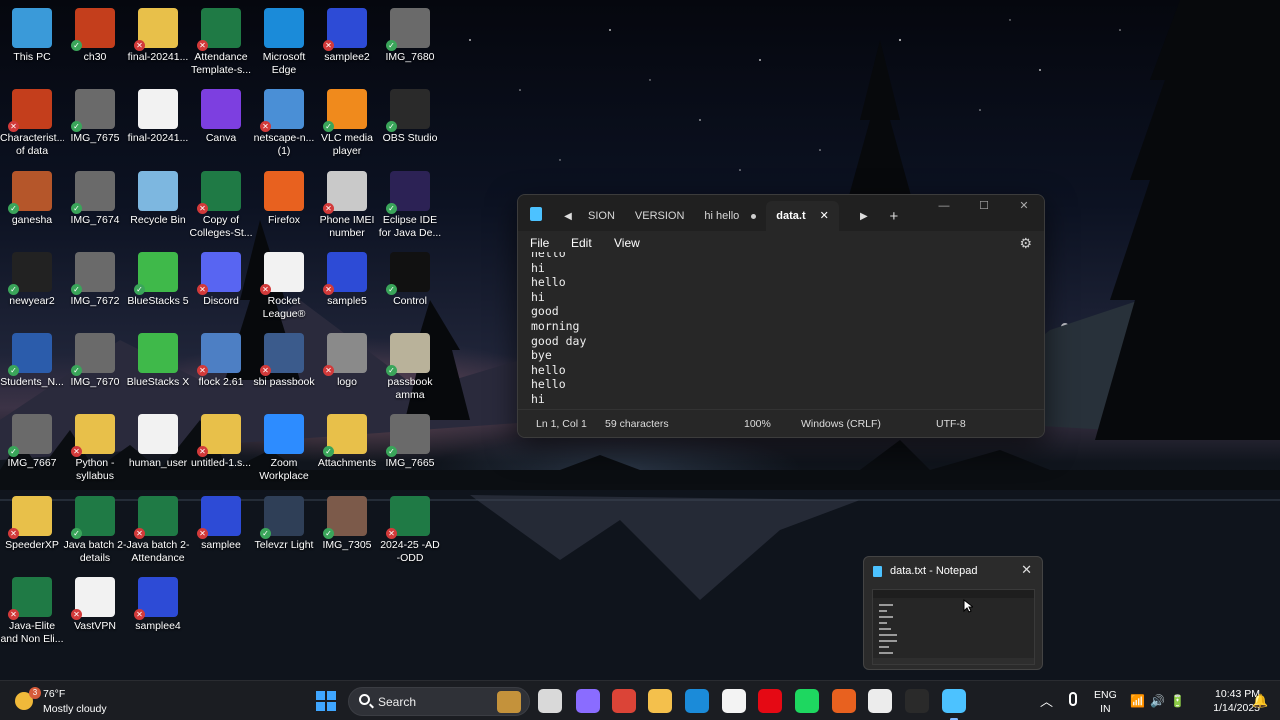  I want to click on maximize-button: ☐, so click(984, 207).